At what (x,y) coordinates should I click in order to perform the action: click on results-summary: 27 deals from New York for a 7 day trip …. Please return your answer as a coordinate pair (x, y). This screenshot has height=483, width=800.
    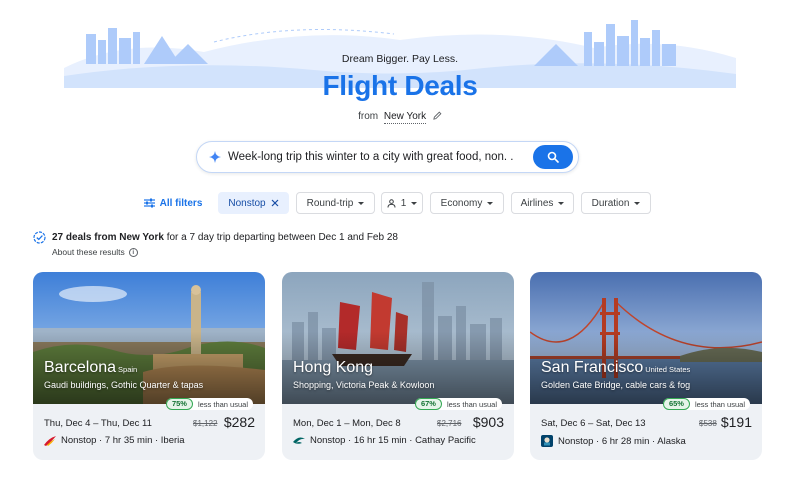
    Looking at the image, I should click on (215, 237).